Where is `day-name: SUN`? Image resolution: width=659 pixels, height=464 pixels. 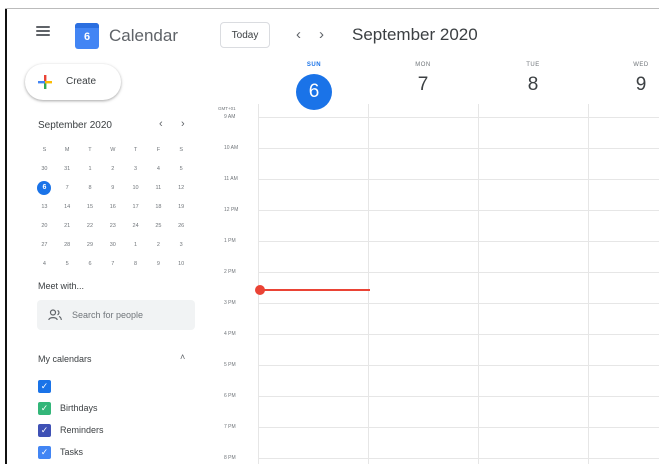
day-name: SUN is located at coordinates (314, 65).